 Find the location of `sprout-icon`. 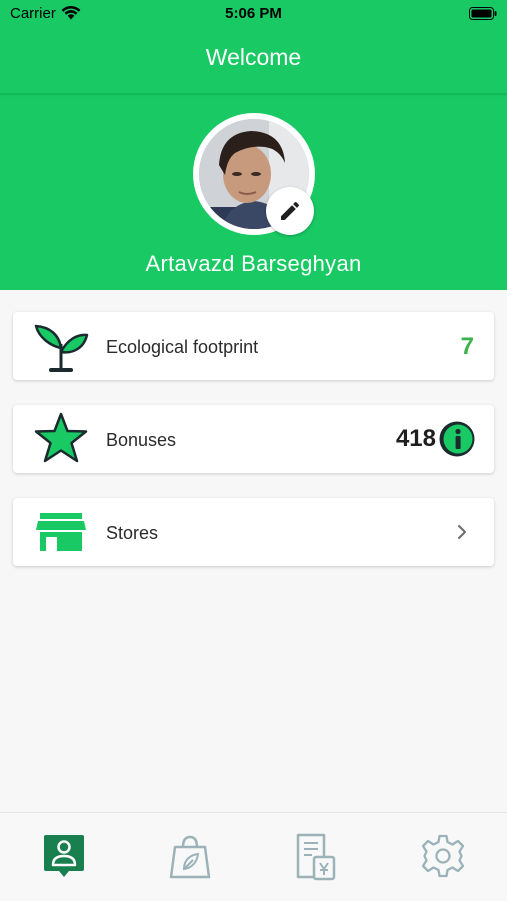

sprout-icon is located at coordinates (61, 348).